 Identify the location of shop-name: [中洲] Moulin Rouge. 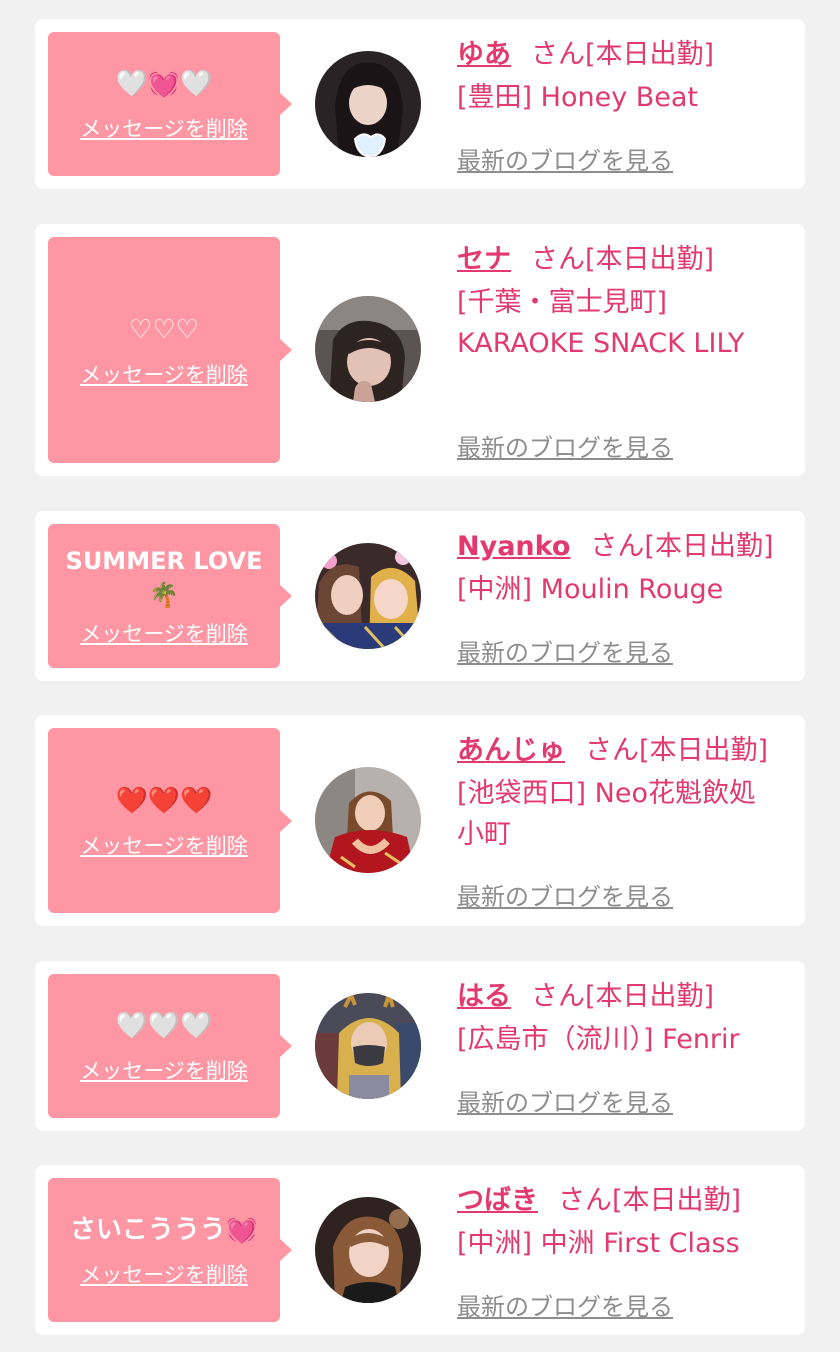
(590, 589).